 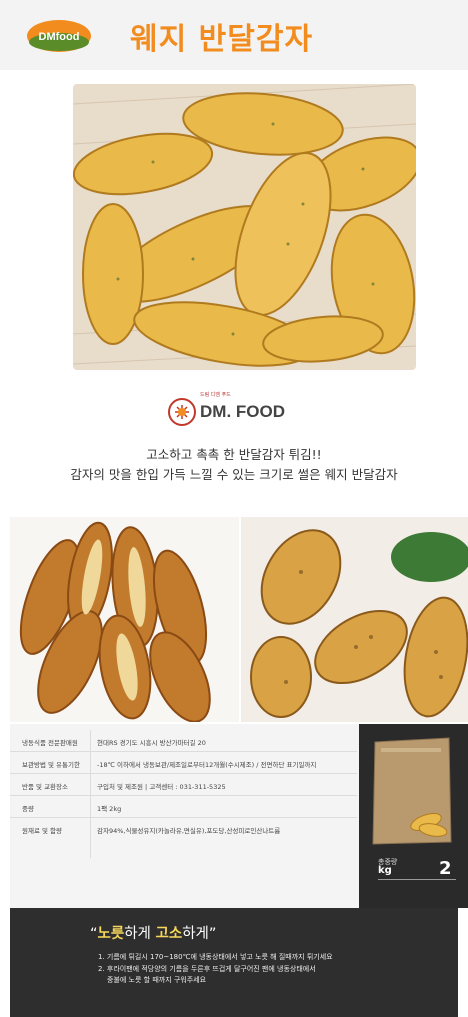 What do you see at coordinates (215, 395) in the screenshot?
I see `brand-subtext: 드림 디엠 푸드` at bounding box center [215, 395].